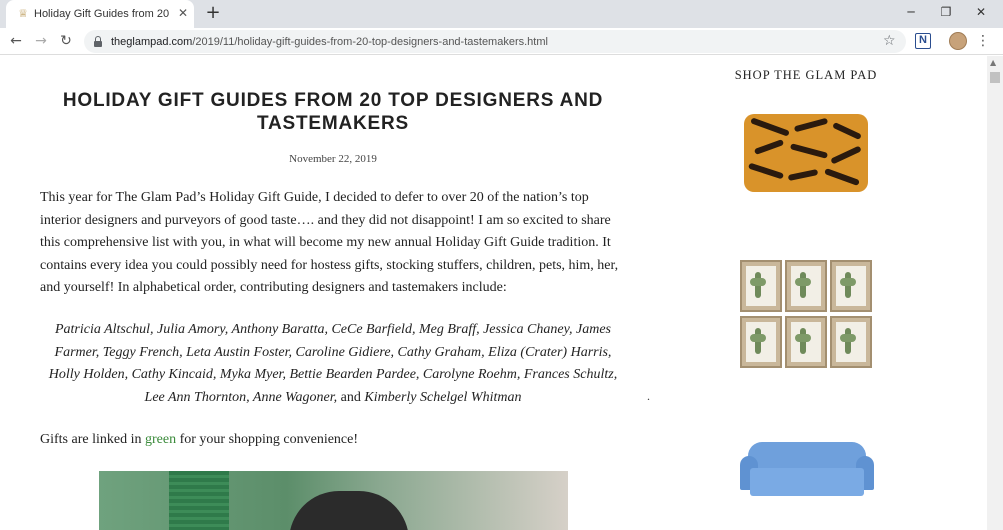 The image size is (1003, 530). Describe the element at coordinates (806, 153) in the screenshot. I see `tiger-pillow-product` at that location.